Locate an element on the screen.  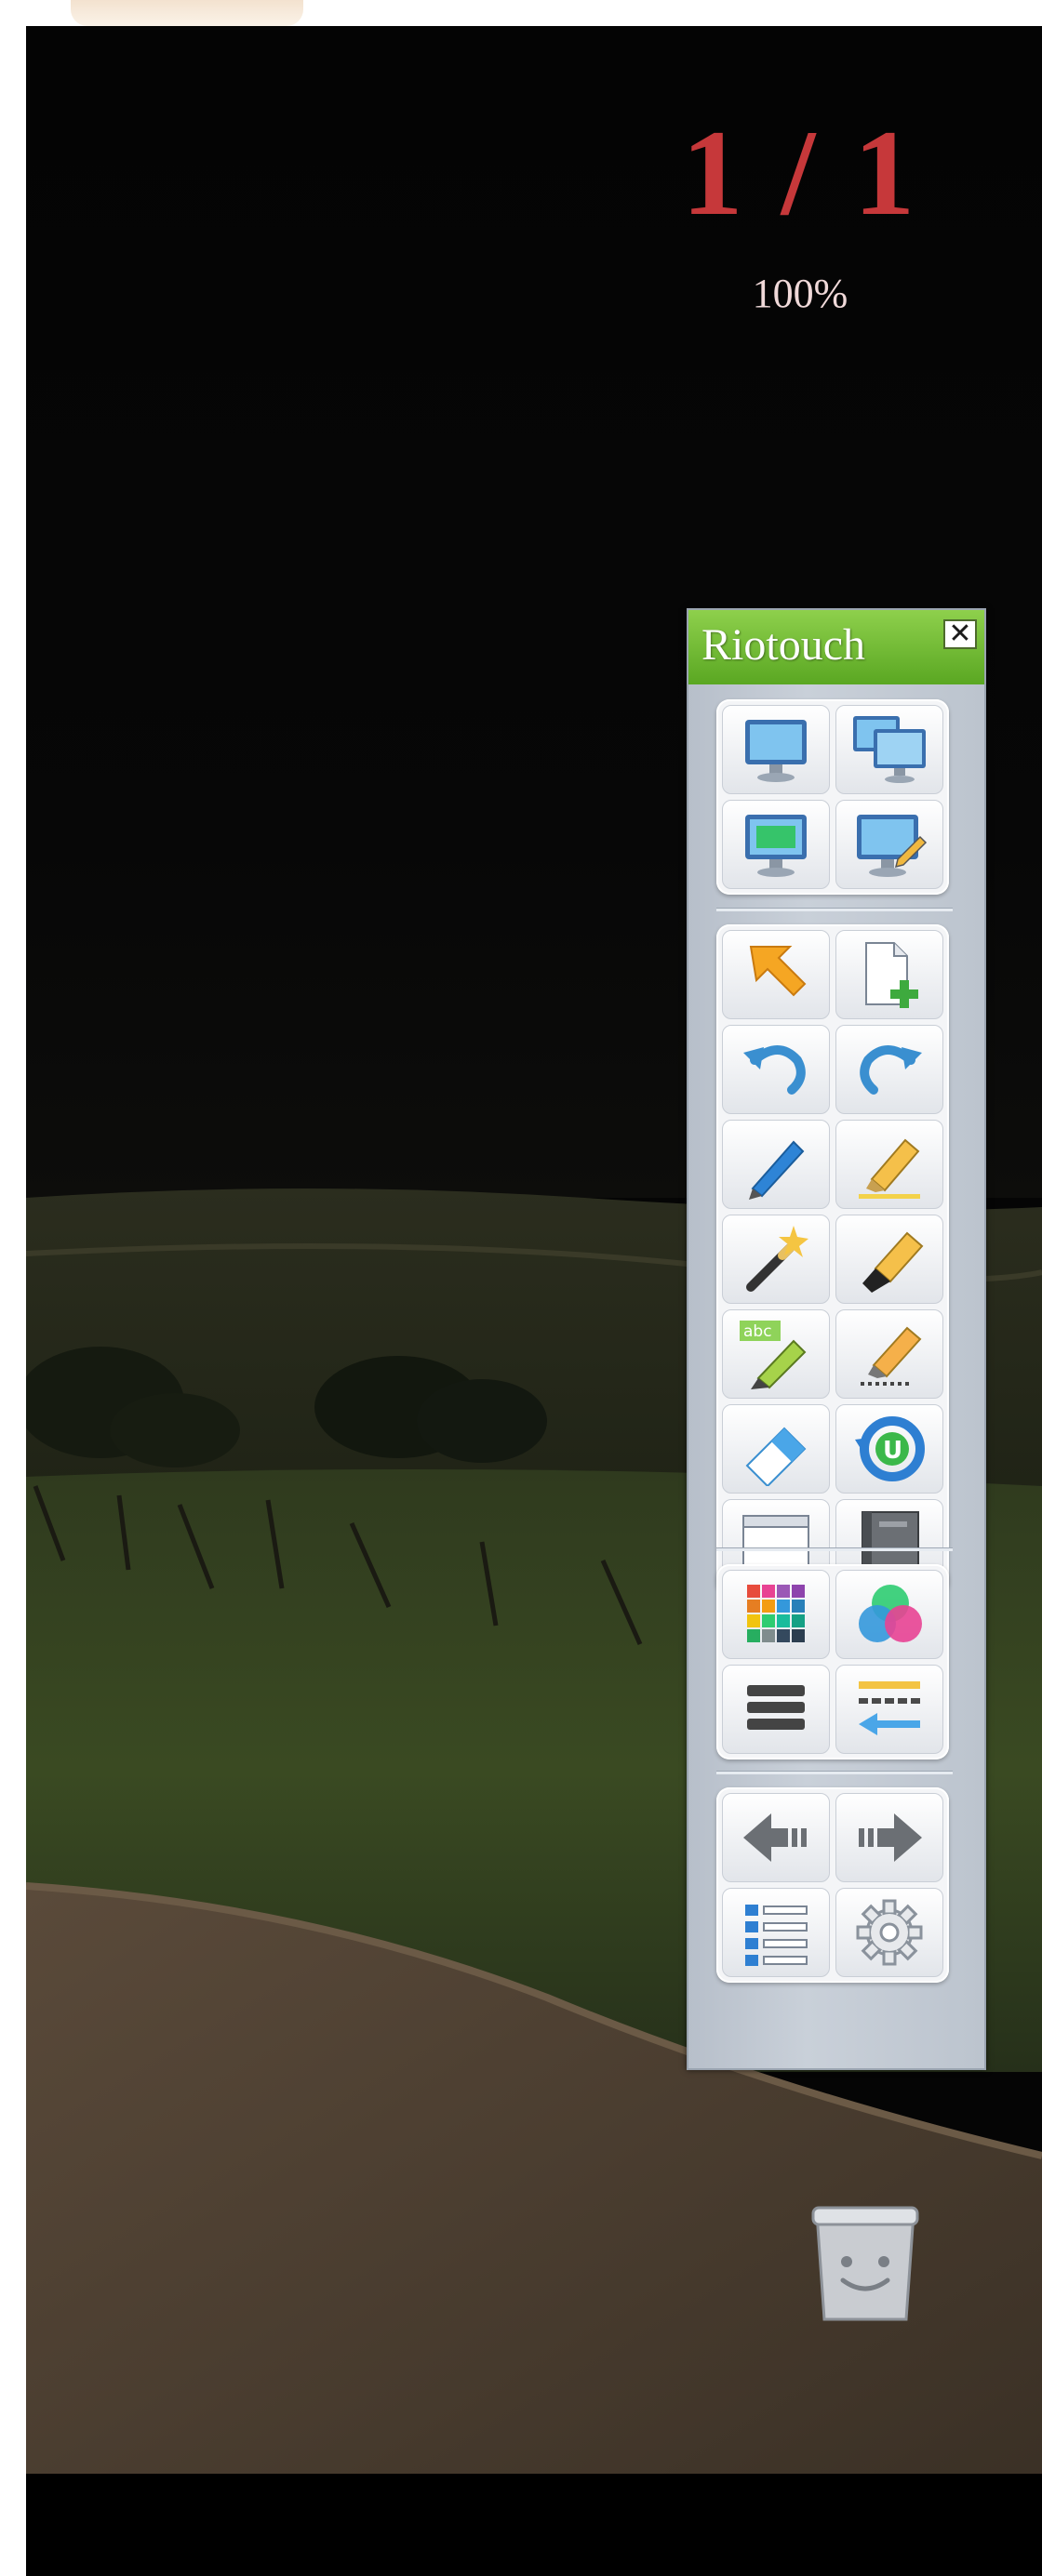
green-screen-button is located at coordinates (776, 844).